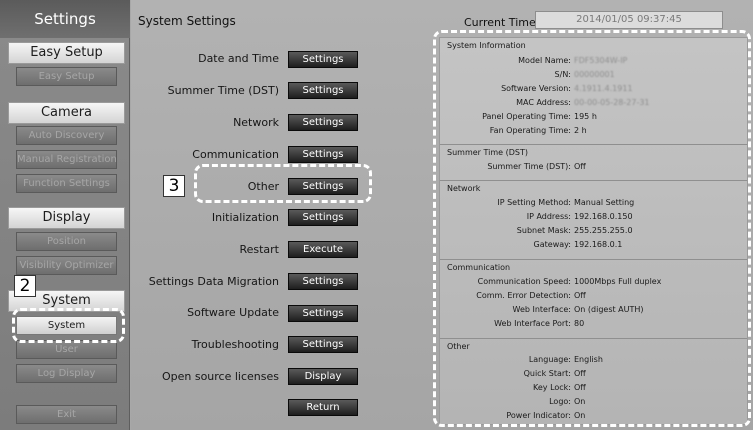 Image resolution: width=753 pixels, height=430 pixels. What do you see at coordinates (323, 90) in the screenshot?
I see `summer-time-settings-button: Settings` at bounding box center [323, 90].